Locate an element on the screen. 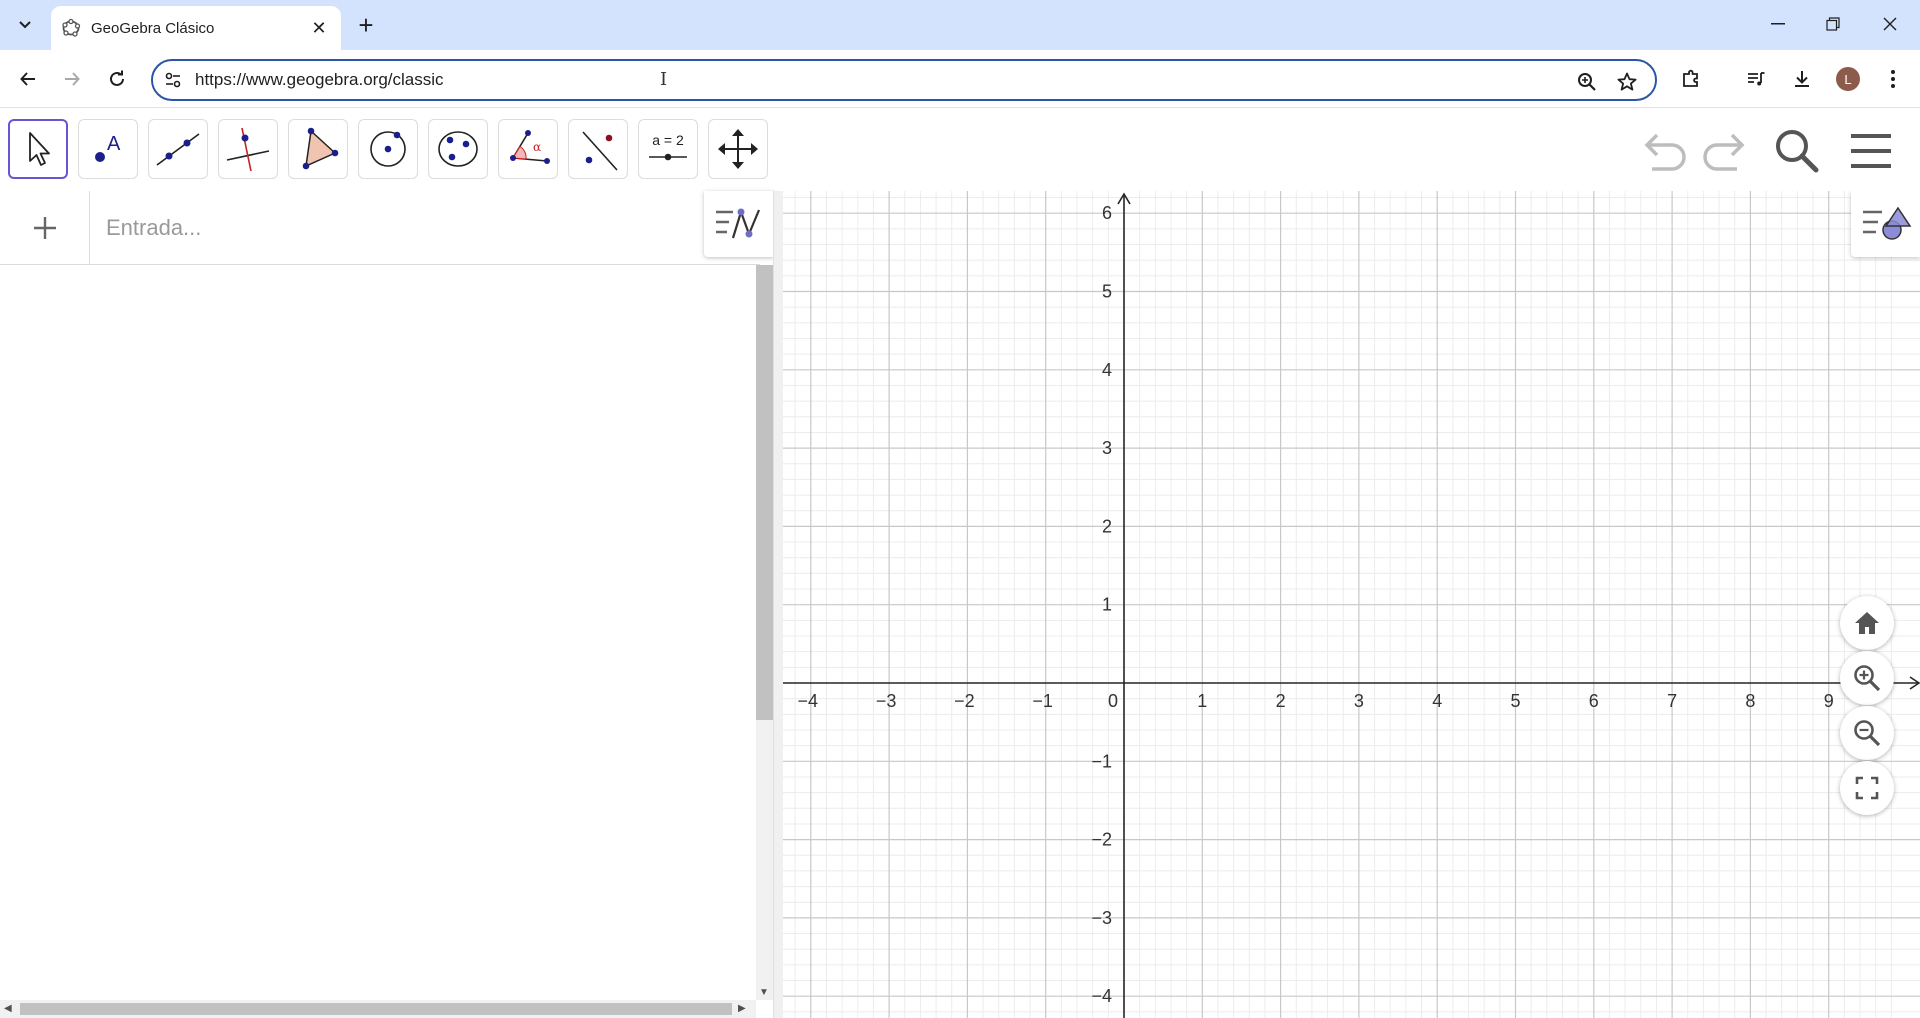  x-tick-label: 5 is located at coordinates (1515, 701).